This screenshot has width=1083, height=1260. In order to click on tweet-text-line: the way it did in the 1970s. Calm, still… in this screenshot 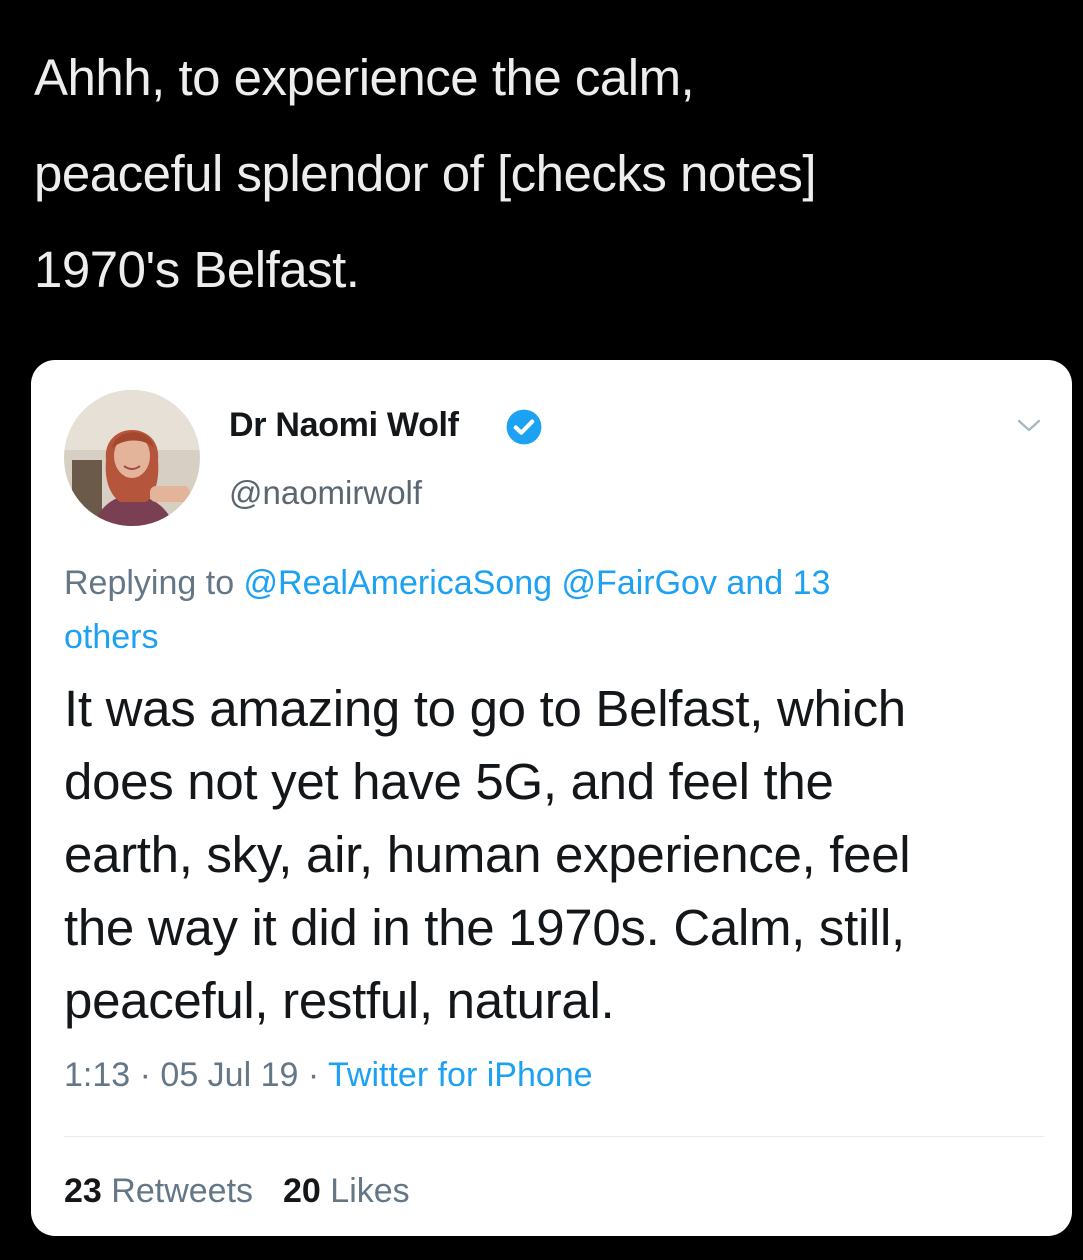, I will do `click(484, 927)`.